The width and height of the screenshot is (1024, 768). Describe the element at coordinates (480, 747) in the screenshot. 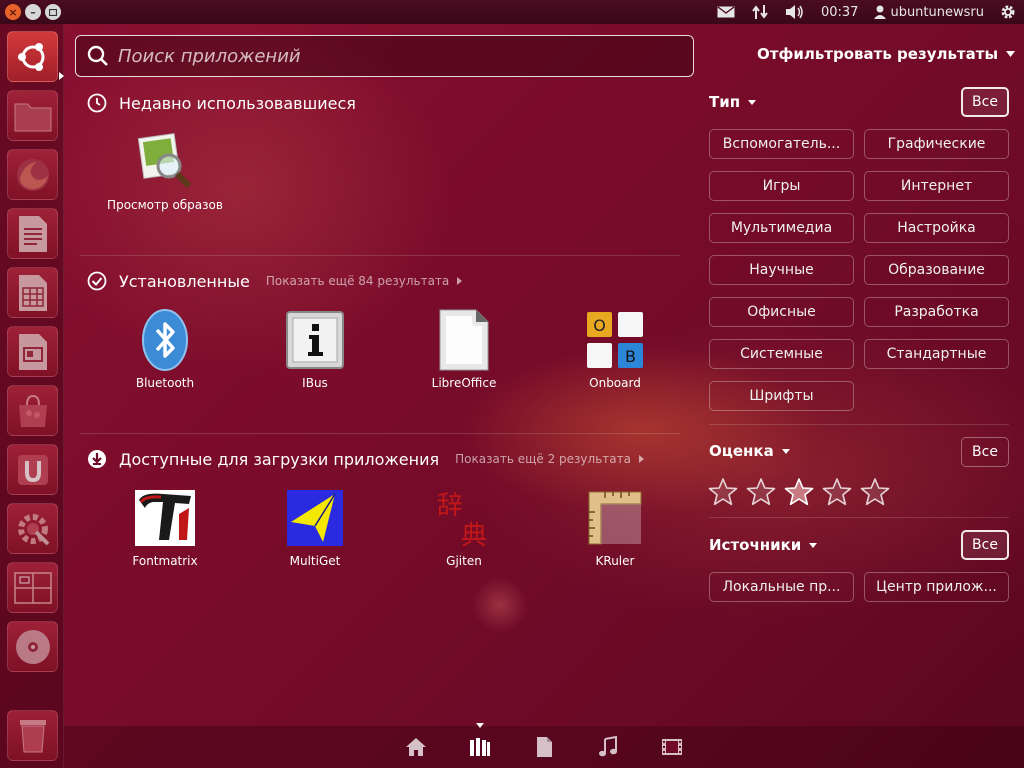

I see `applications-lens-icon` at that location.